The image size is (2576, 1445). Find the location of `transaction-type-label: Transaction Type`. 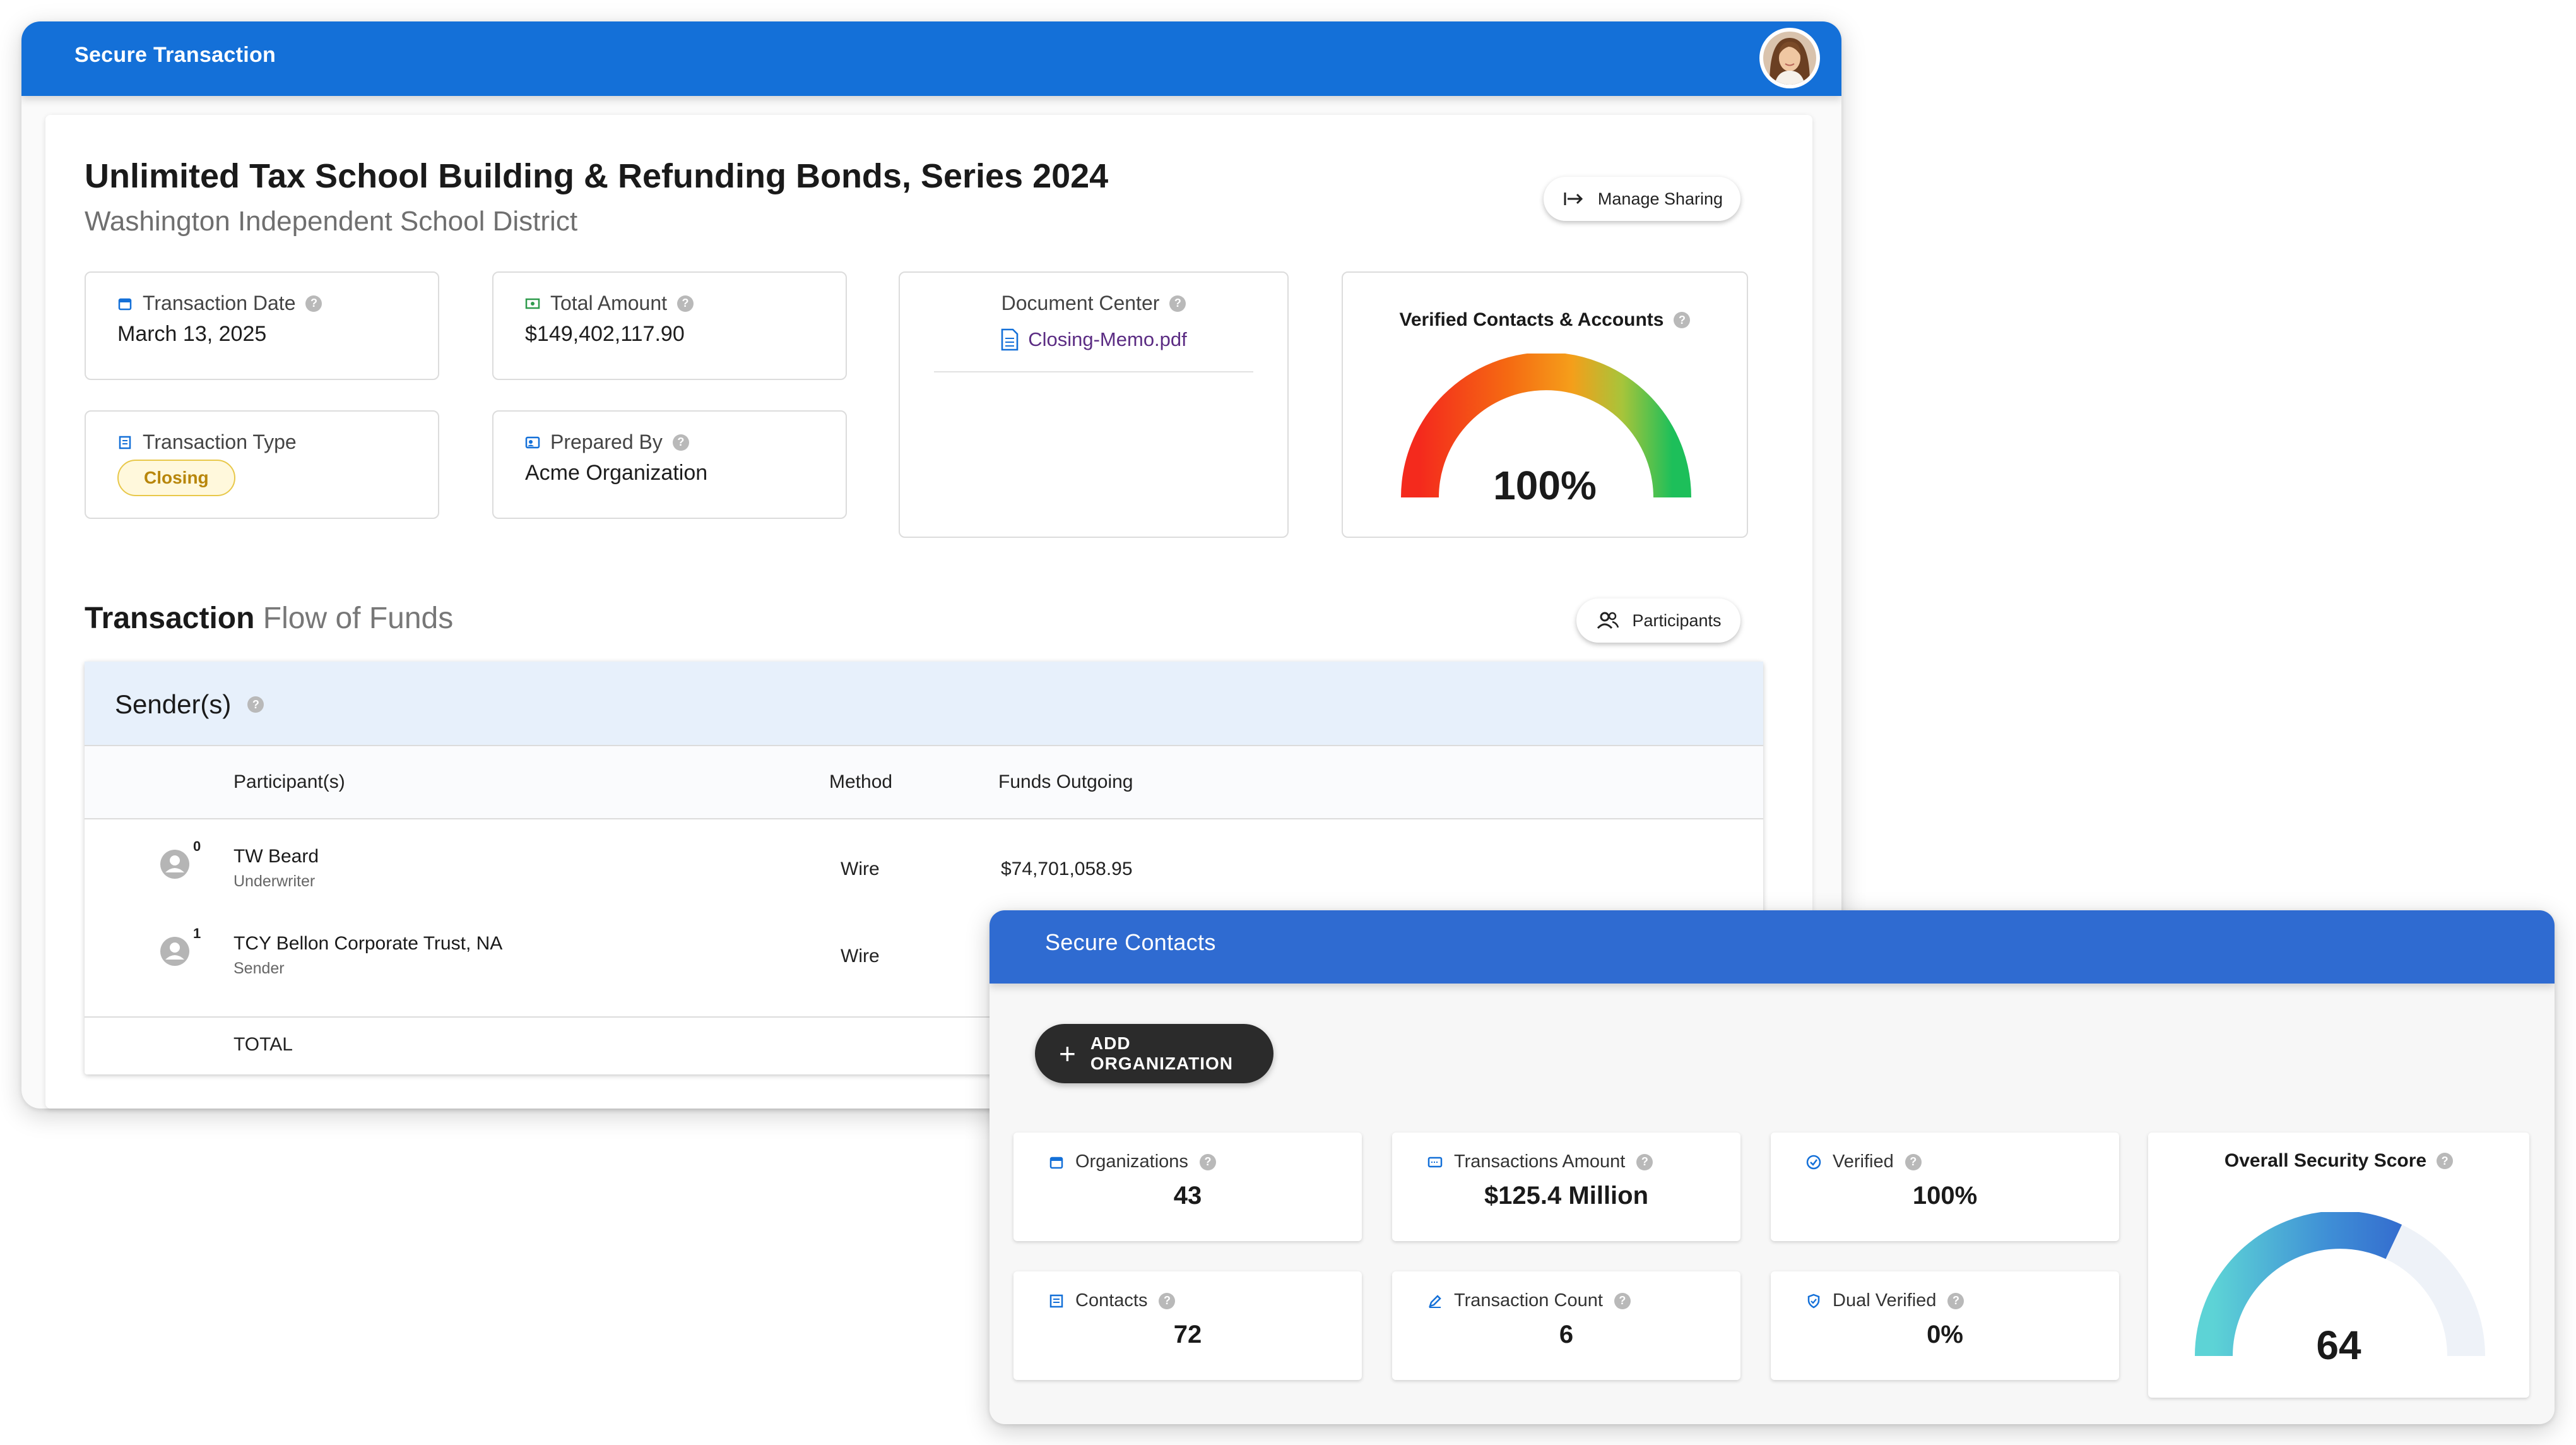

transaction-type-label: Transaction Type is located at coordinates (220, 442).